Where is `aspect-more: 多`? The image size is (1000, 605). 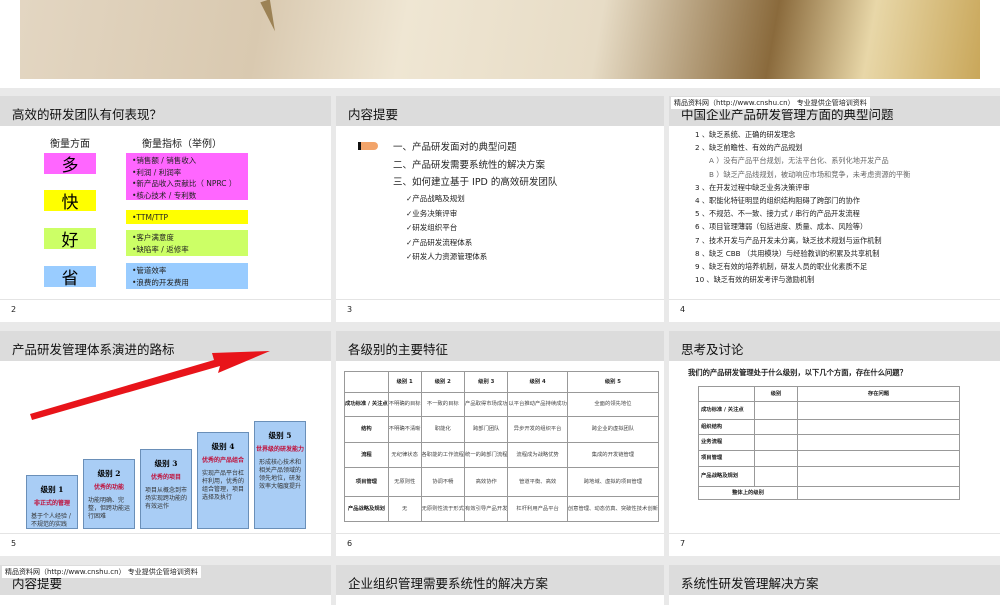
aspect-more: 多 is located at coordinates (70, 164).